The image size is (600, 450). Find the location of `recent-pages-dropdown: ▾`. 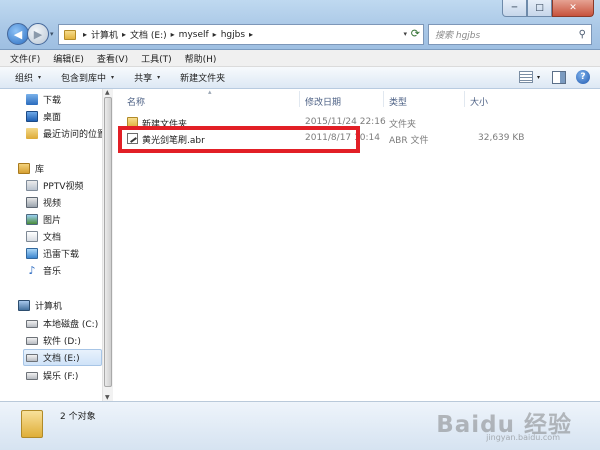

recent-pages-dropdown: ▾ is located at coordinates (52, 34).